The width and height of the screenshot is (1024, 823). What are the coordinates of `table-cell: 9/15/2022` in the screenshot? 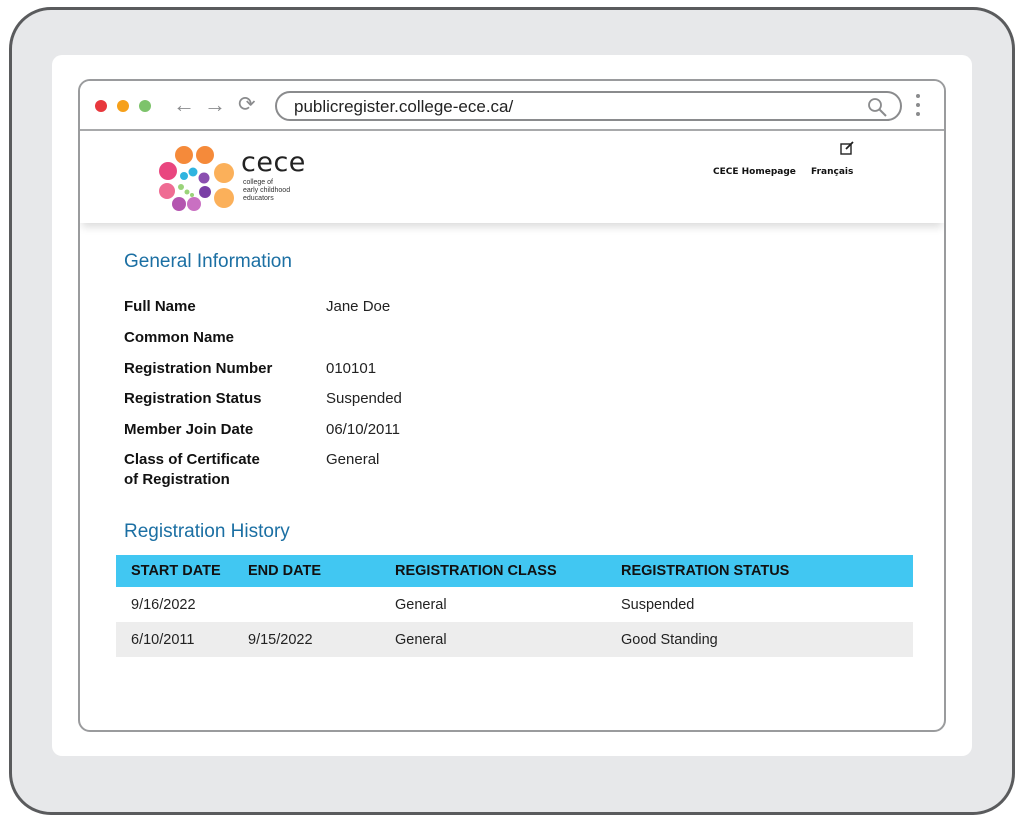 It's located at (306, 639).